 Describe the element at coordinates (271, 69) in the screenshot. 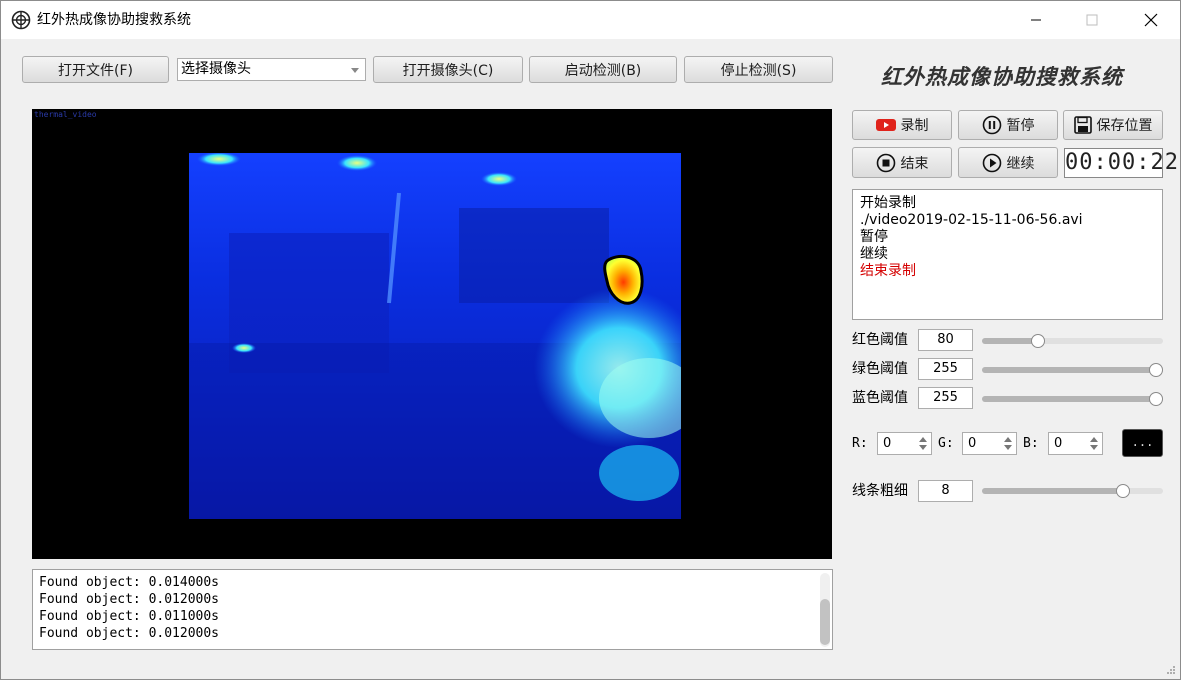

I see `camera-select: 选择摄像头` at that location.